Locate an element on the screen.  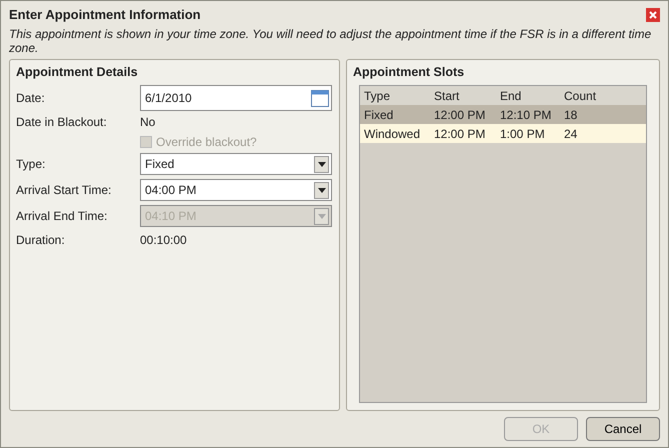
close-button is located at coordinates (653, 15).